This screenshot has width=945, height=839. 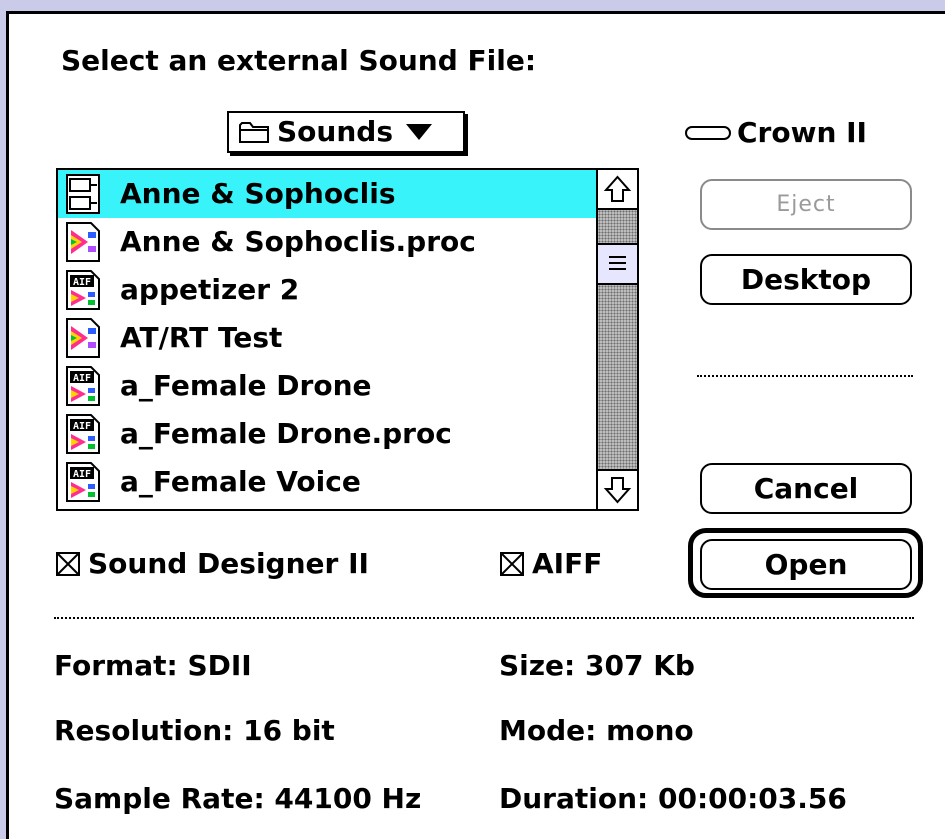 I want to click on file-list-item: AIF a_Female Drone.proc, so click(x=327, y=434).